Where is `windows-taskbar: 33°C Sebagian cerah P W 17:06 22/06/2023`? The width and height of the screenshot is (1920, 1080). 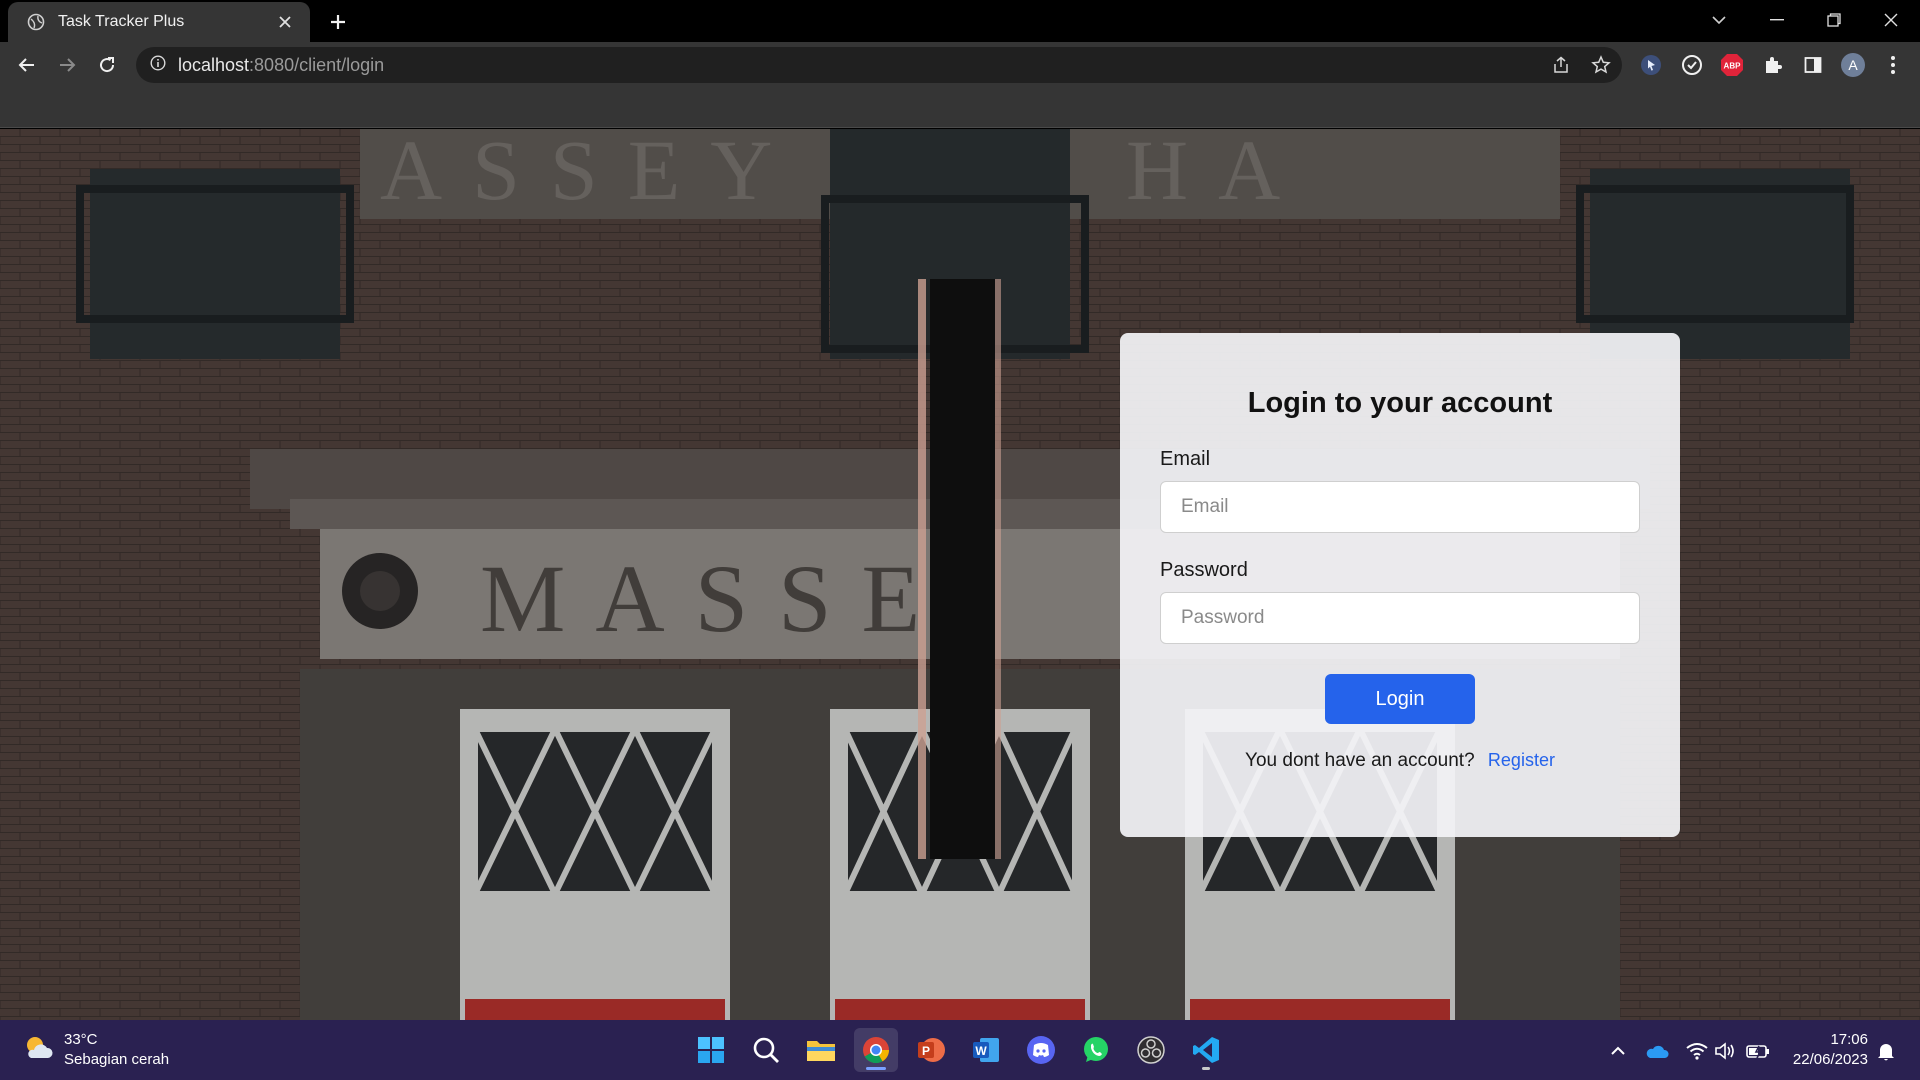 windows-taskbar: 33°C Sebagian cerah P W 17:06 22/06/2023 is located at coordinates (960, 1050).